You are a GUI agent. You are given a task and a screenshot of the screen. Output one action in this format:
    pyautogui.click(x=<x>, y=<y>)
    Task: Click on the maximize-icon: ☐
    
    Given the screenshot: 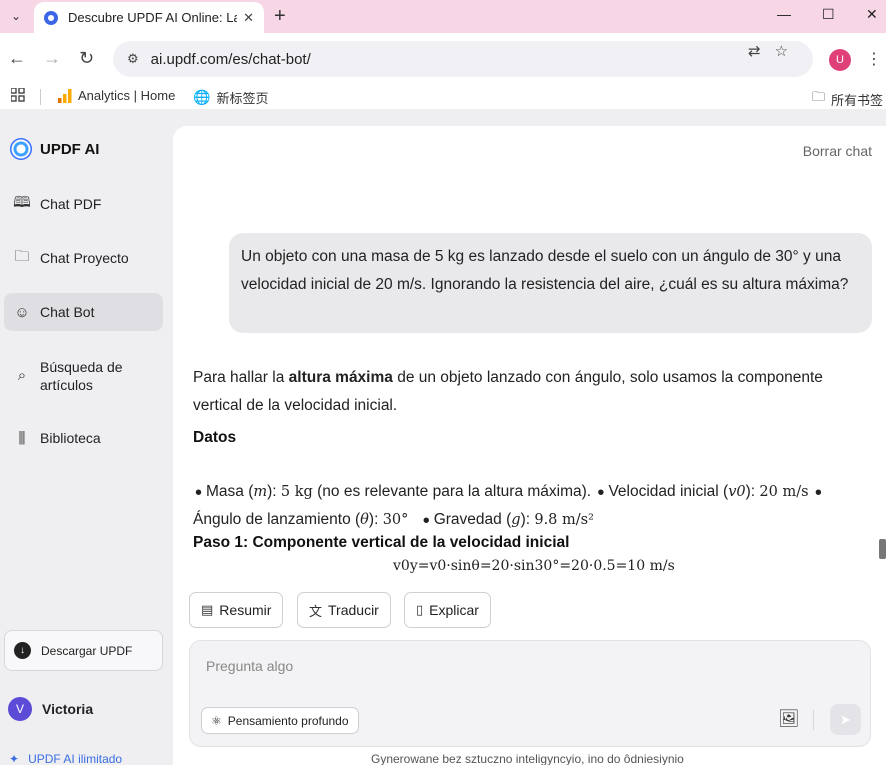 What is the action you would take?
    pyautogui.click(x=828, y=14)
    